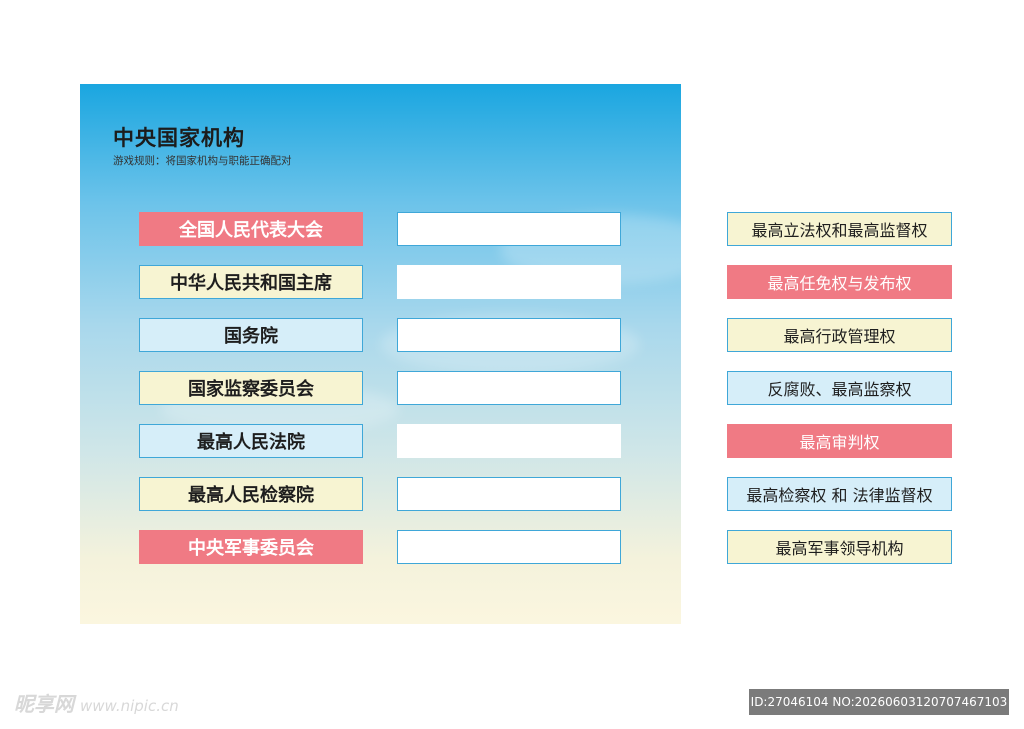  Describe the element at coordinates (839, 229) in the screenshot. I see `function-card-legislative: 最高立法权和最高监督权` at that location.